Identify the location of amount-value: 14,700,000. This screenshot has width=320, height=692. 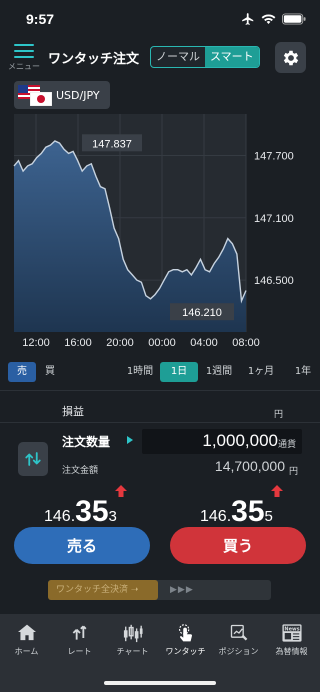
(249, 466).